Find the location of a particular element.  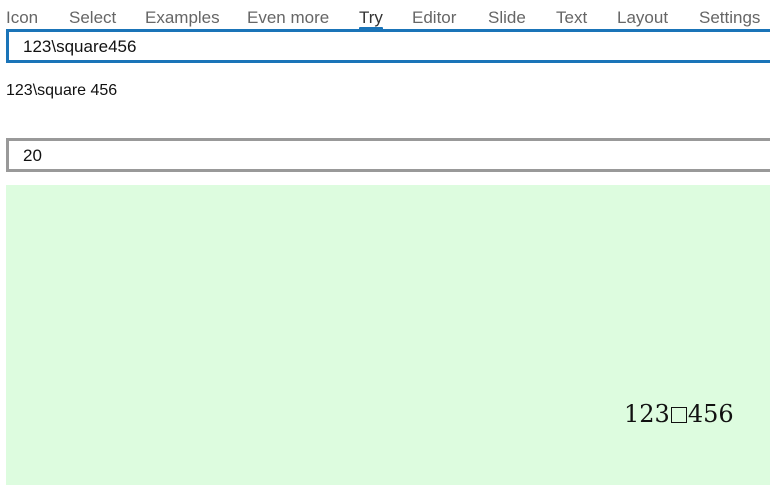

rendered-formula: 123 456 is located at coordinates (679, 414).